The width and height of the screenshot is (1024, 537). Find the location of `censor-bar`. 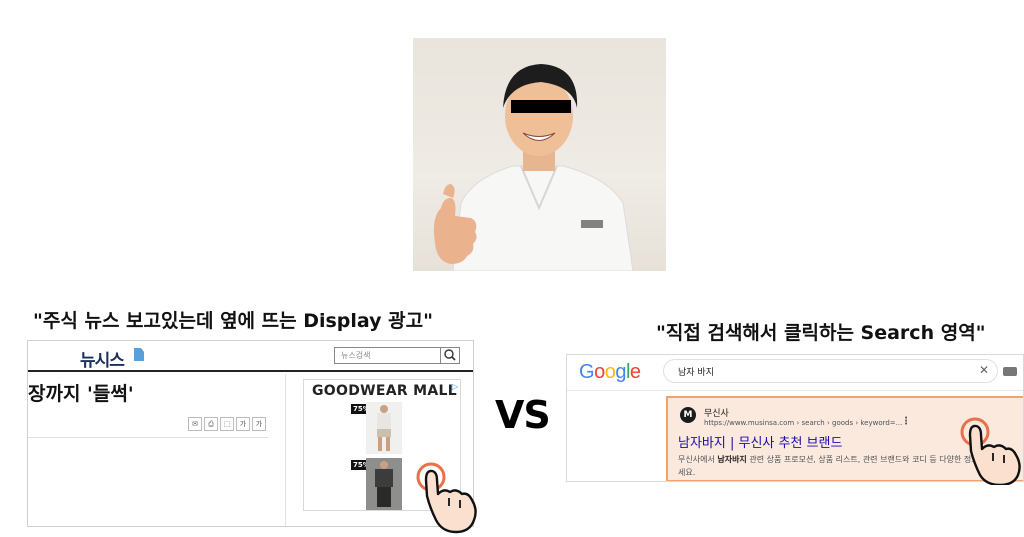

censor-bar is located at coordinates (541, 106).